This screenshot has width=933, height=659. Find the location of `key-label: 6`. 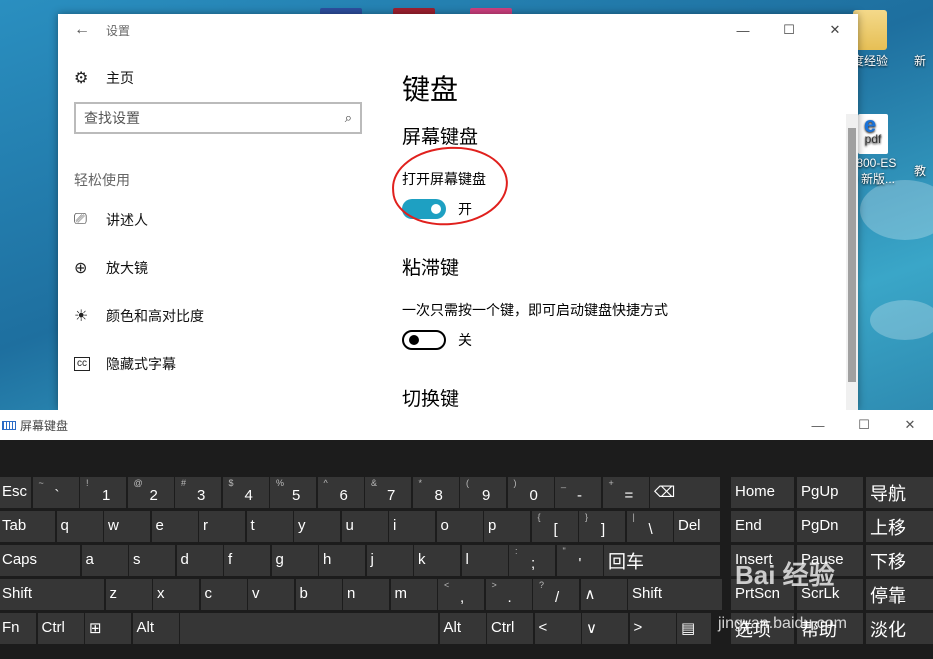

key-label: 6 is located at coordinates (343, 495).